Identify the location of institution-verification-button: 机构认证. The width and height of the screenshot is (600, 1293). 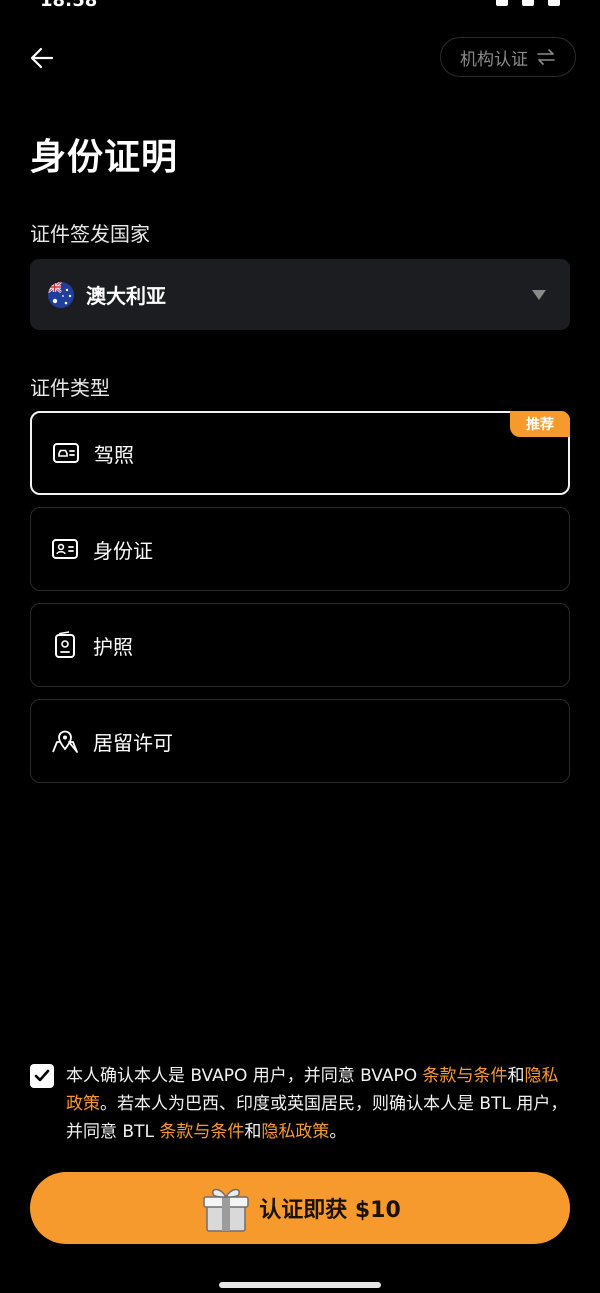
(508, 57).